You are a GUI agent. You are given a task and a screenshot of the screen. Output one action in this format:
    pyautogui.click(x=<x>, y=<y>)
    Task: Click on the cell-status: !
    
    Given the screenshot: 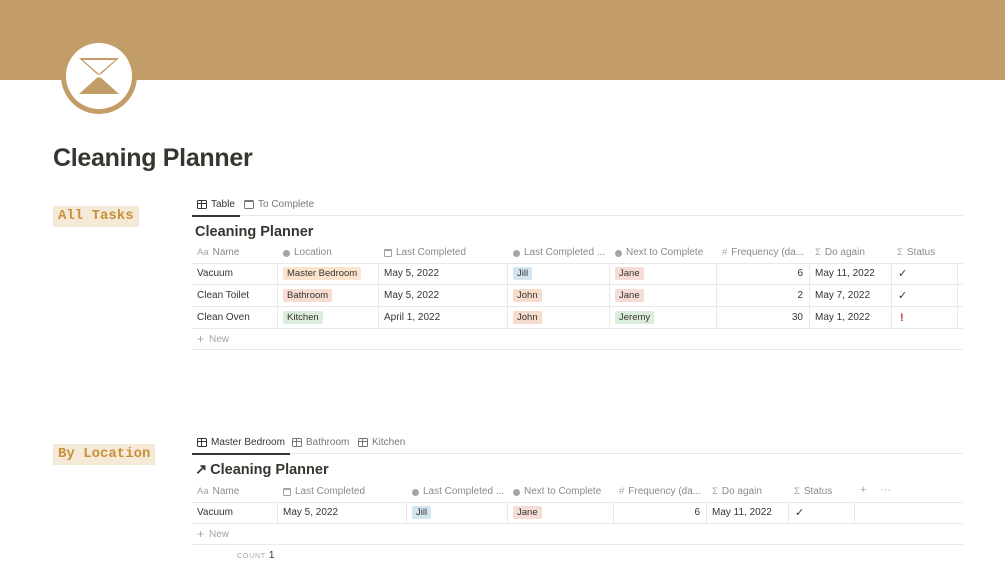 What is the action you would take?
    pyautogui.click(x=925, y=318)
    